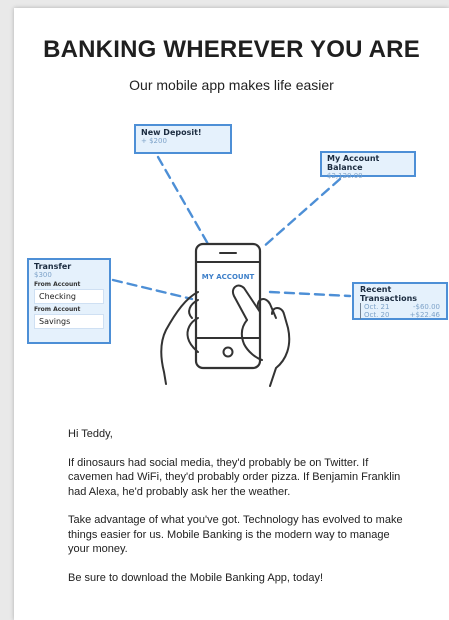  I want to click on page-subtitle: Our mobile app makes life easier, so click(231, 85).